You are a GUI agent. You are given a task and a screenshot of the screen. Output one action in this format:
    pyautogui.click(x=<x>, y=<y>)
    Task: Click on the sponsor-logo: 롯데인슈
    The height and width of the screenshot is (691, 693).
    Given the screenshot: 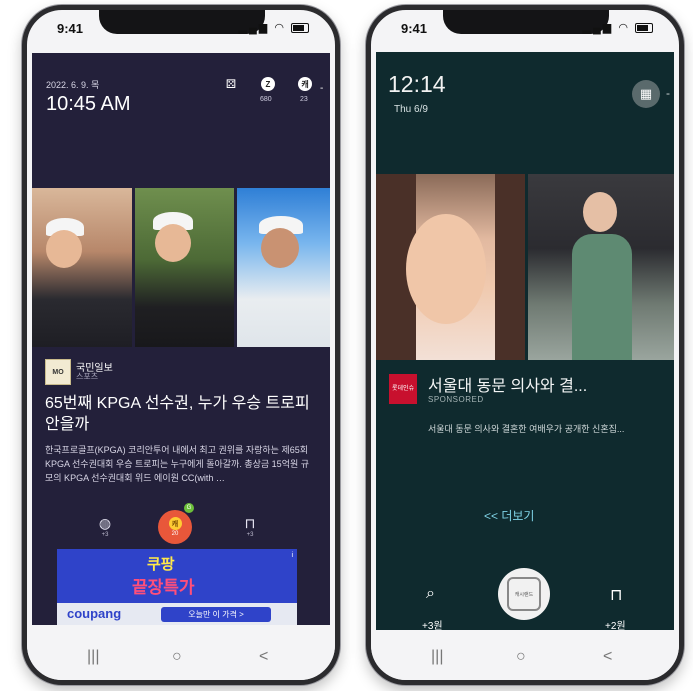 What is the action you would take?
    pyautogui.click(x=403, y=389)
    